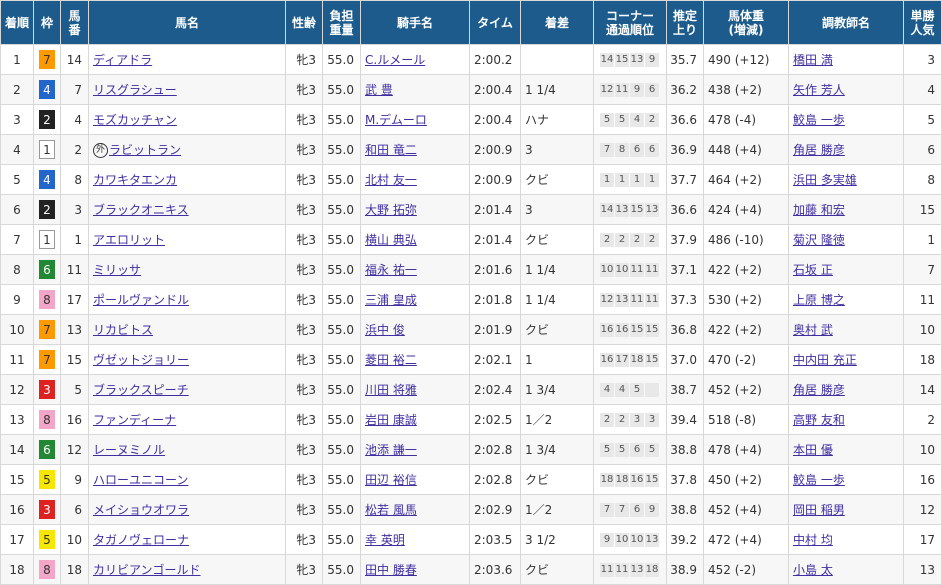 The image size is (942, 585). Describe the element at coordinates (122, 60) in the screenshot. I see `horse-name-link: ディアドラ` at that location.